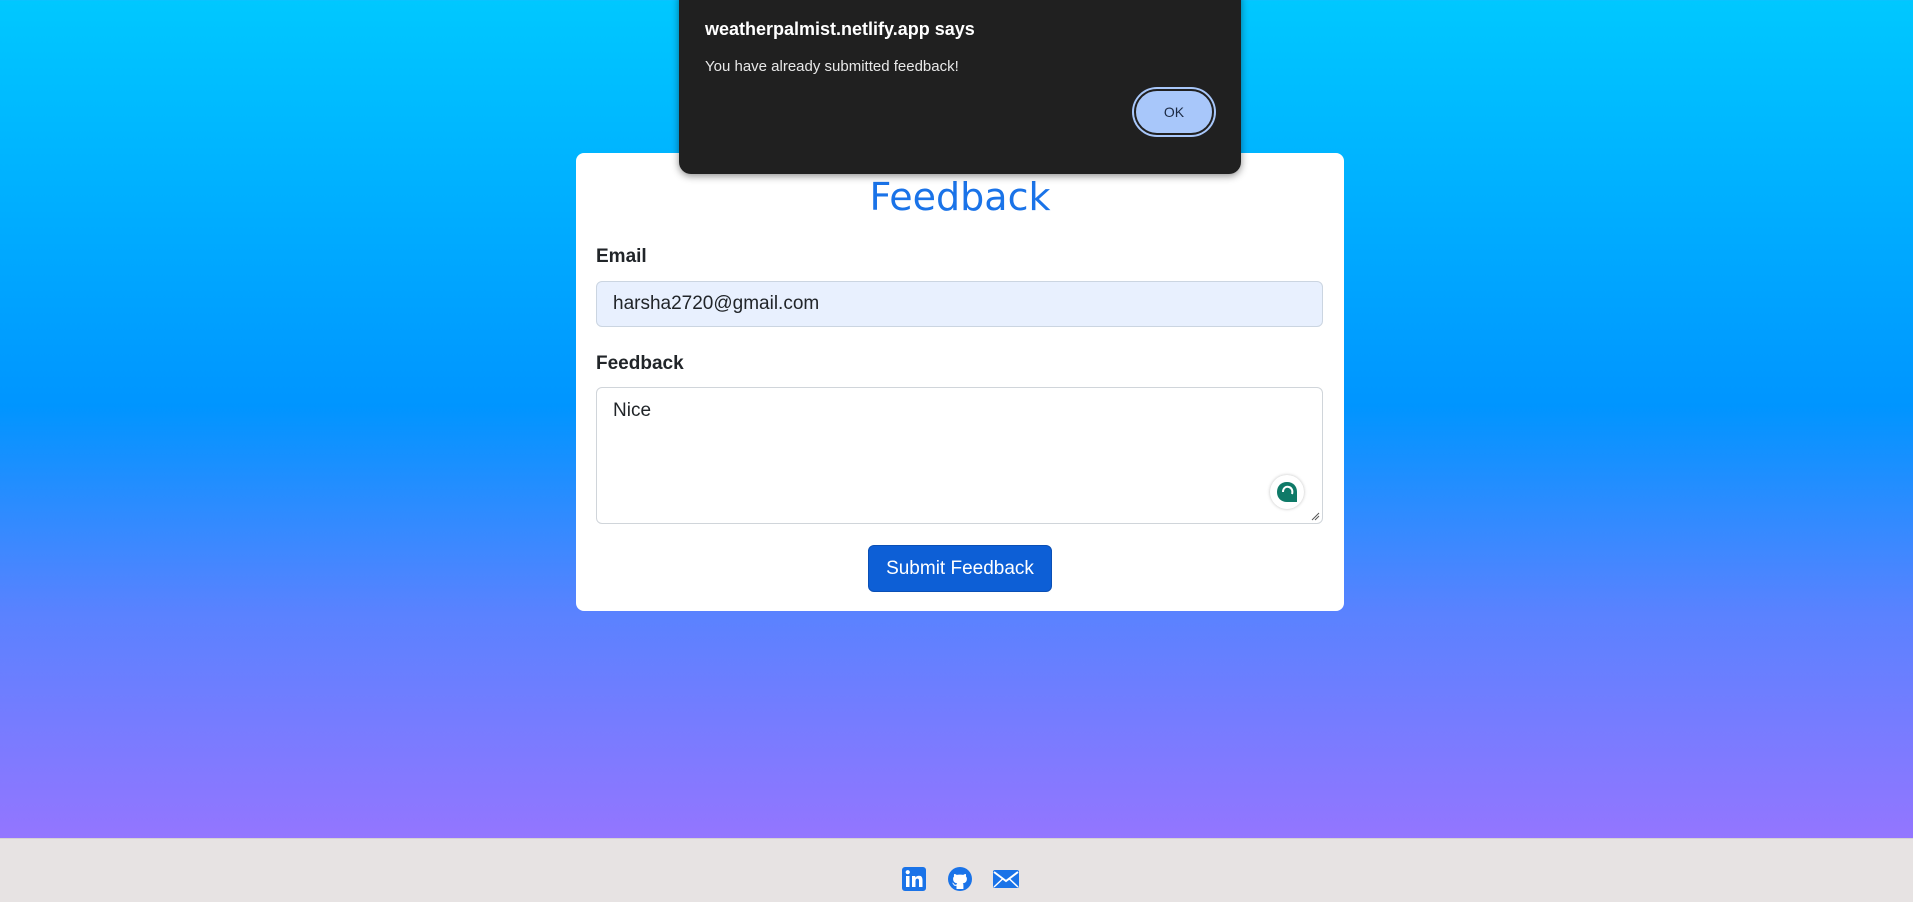 This screenshot has width=1913, height=902. Describe the element at coordinates (959, 455) in the screenshot. I see `feedback-textarea: Nice` at that location.